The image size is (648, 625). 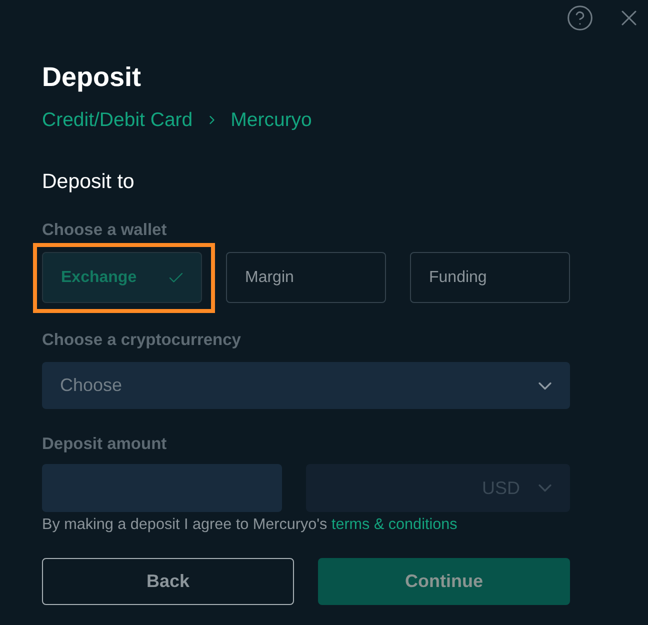 What do you see at coordinates (490, 277) in the screenshot?
I see `wallet-option: Funding` at bounding box center [490, 277].